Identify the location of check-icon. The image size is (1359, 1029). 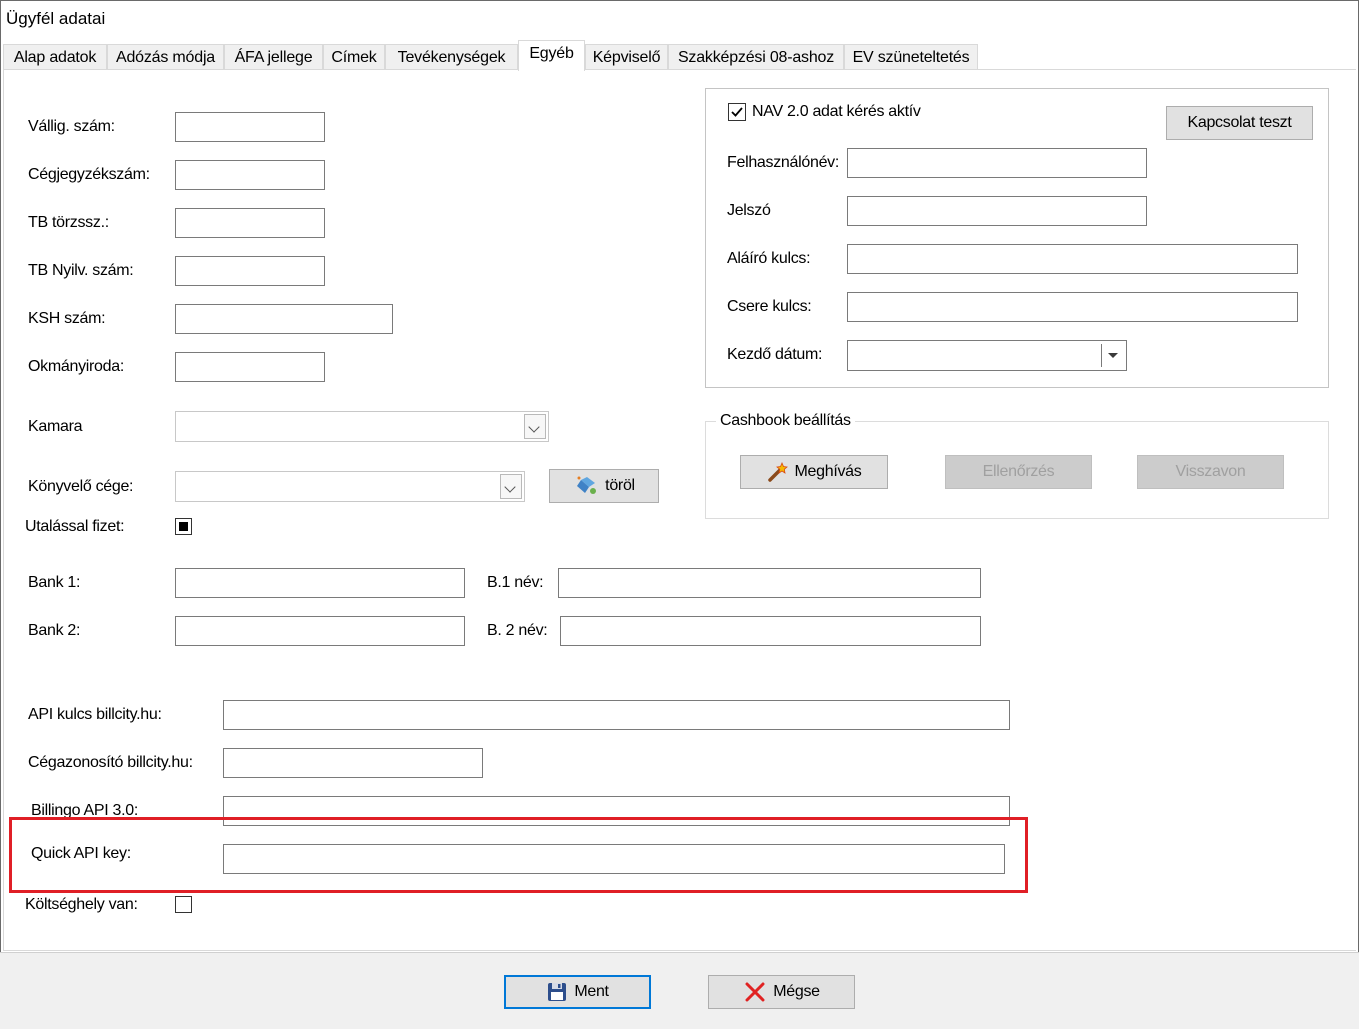
(737, 112).